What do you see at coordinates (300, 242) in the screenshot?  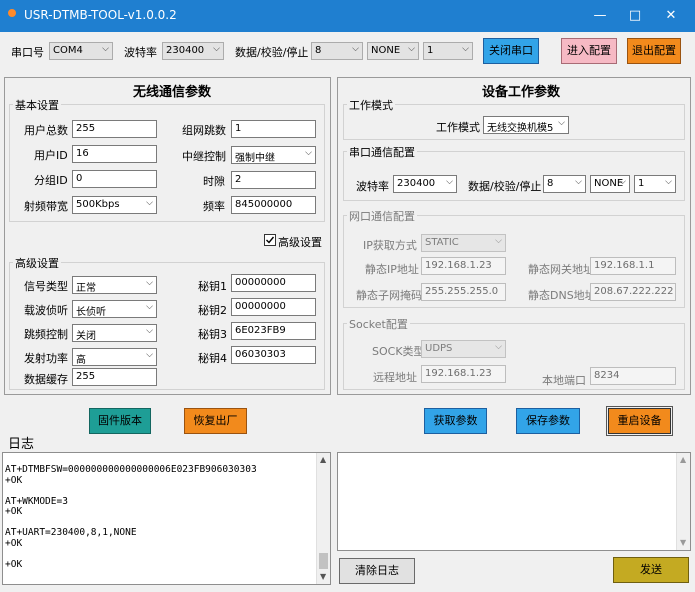 I see `advanced-checkbox-label: 高级设置` at bounding box center [300, 242].